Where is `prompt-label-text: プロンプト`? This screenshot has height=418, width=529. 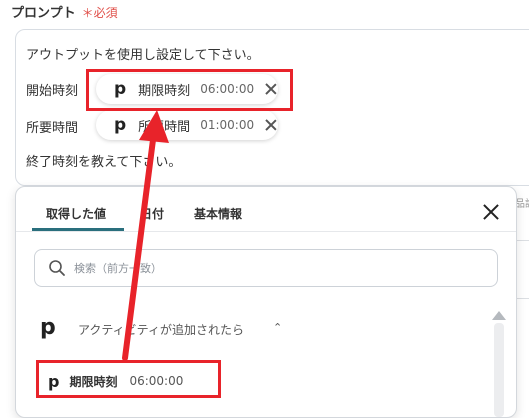
prompt-label-text: プロンプト is located at coordinates (43, 13).